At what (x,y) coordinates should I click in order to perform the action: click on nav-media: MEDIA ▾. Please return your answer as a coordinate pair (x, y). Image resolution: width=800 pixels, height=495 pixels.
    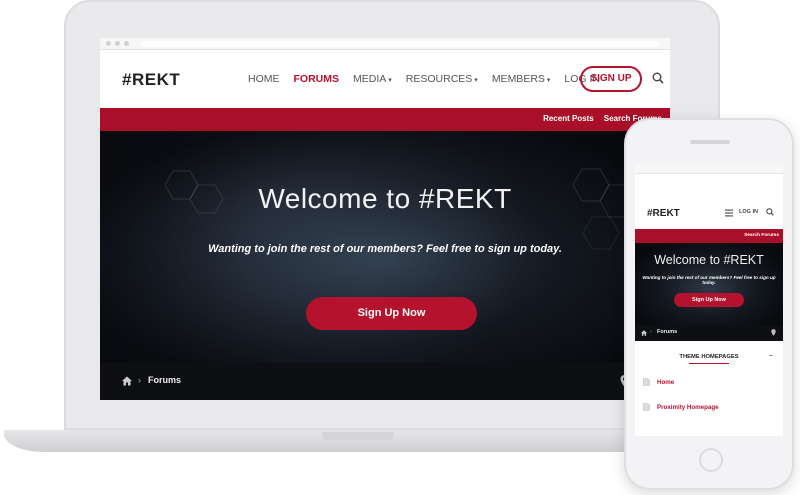
    Looking at the image, I should click on (372, 79).